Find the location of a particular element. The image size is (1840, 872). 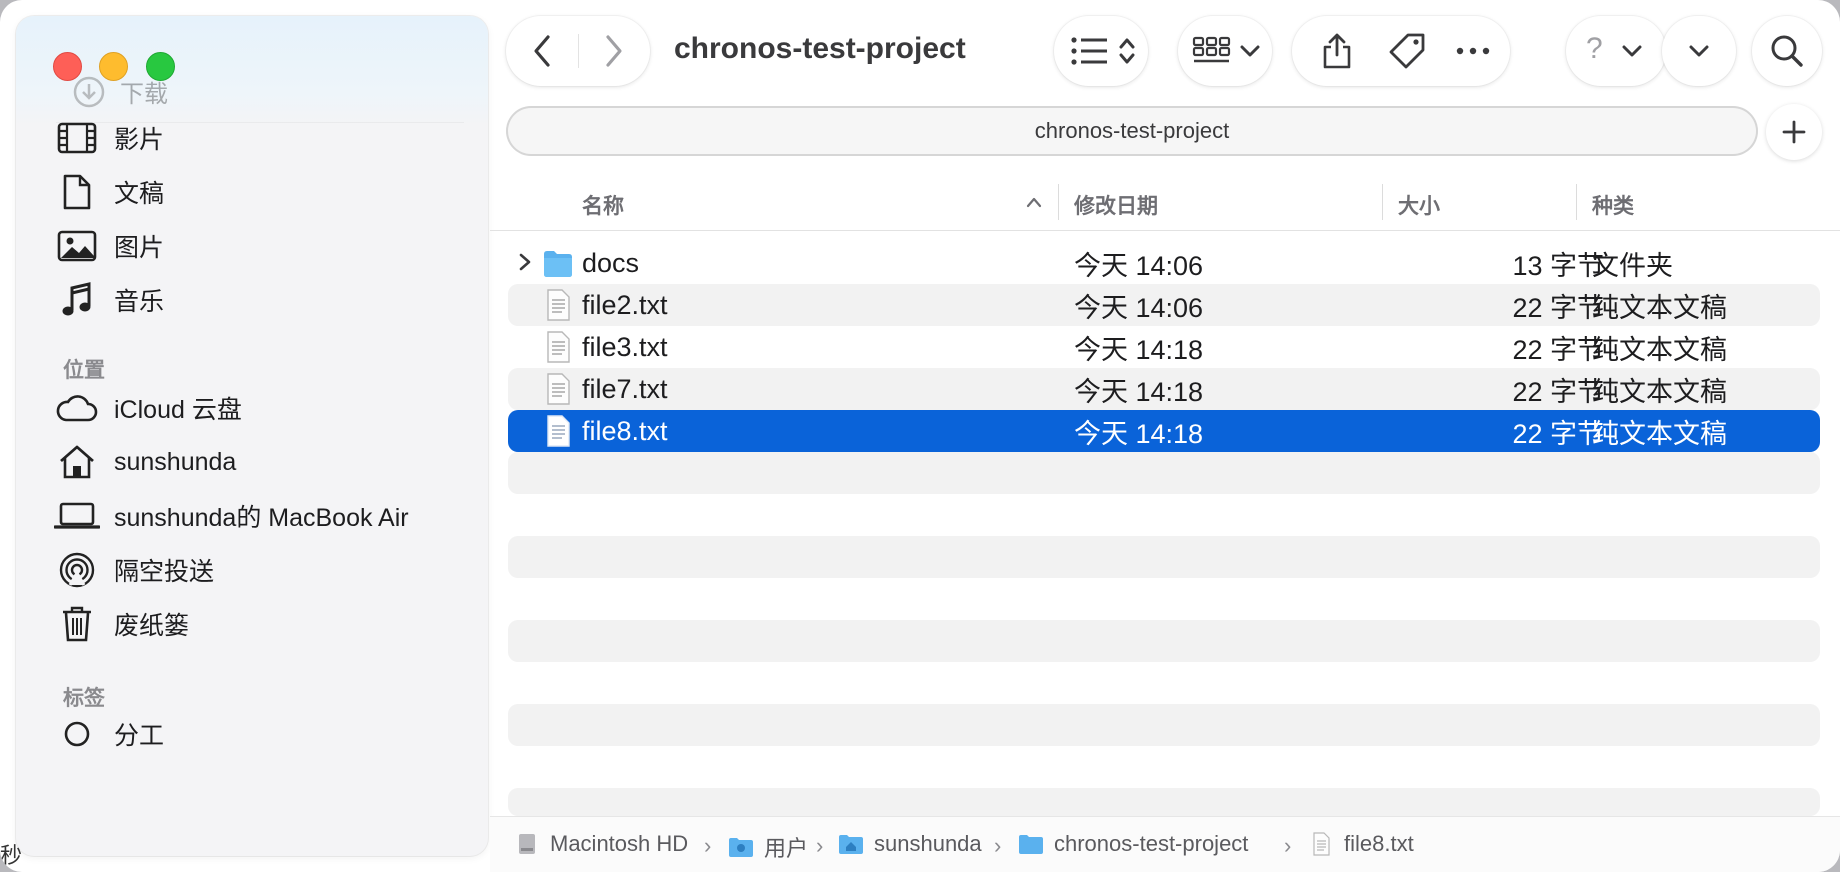

sidebar-item-label: 图片 is located at coordinates (139, 248).